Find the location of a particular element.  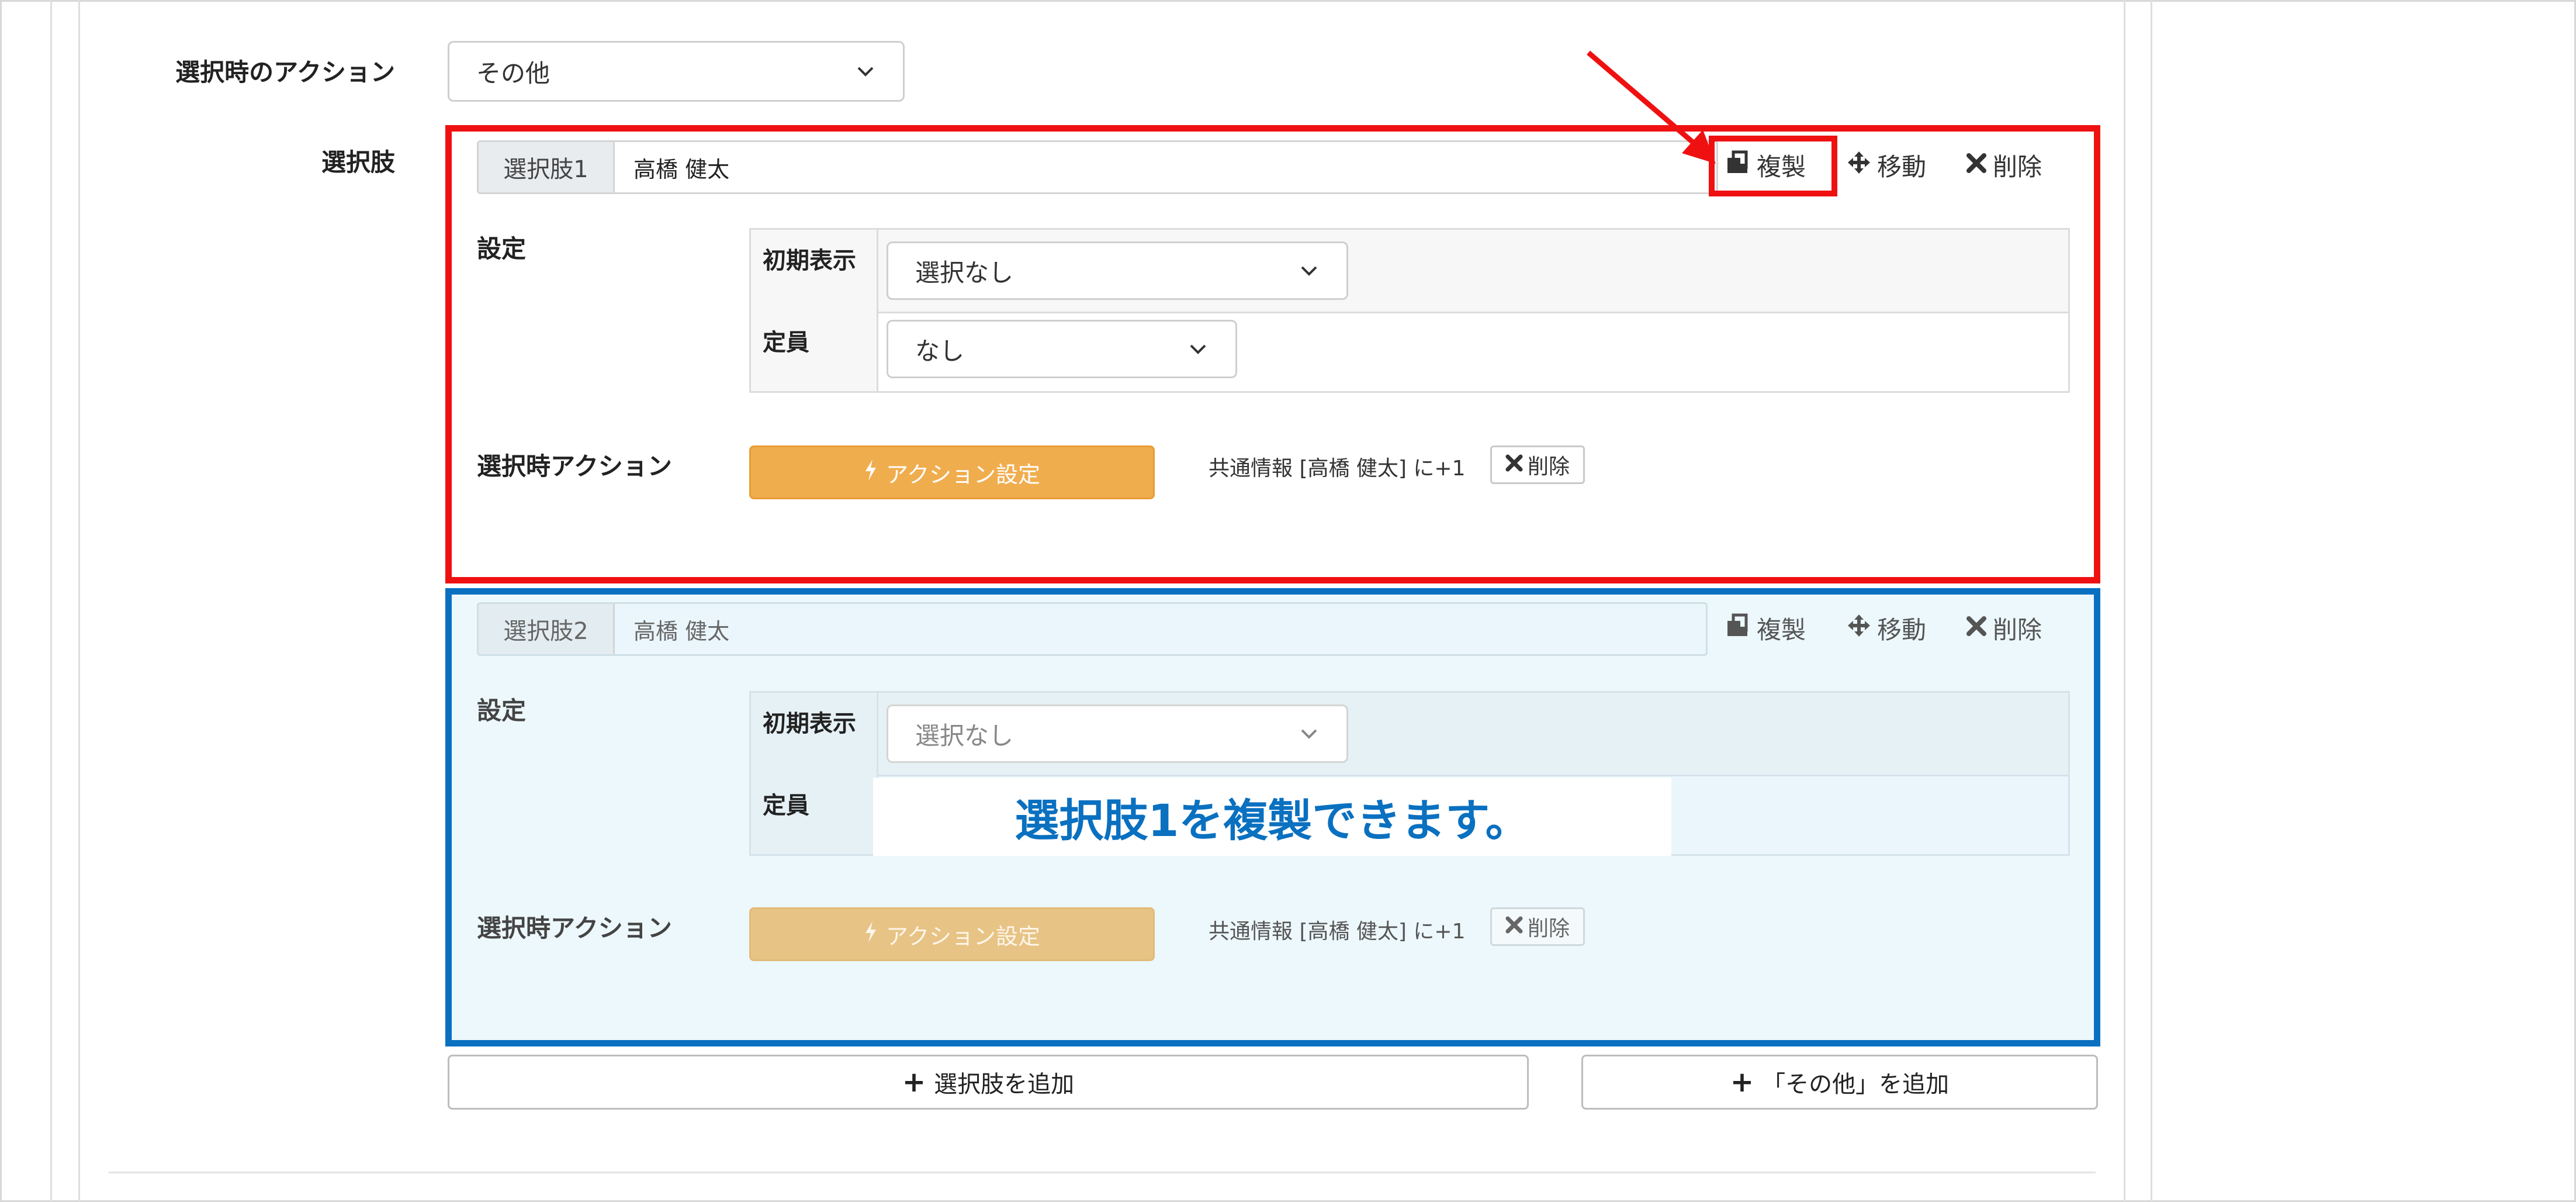

capacity-dropdown: なし is located at coordinates (1062, 349).